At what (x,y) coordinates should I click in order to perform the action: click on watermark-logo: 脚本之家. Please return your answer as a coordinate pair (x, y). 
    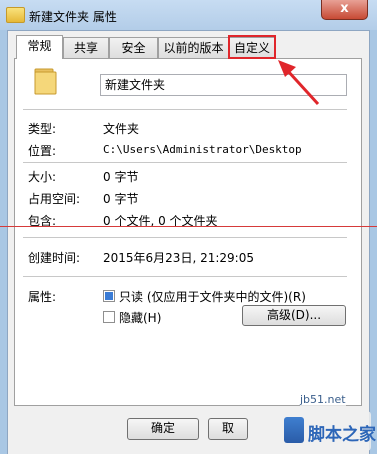
    Looking at the image, I should click on (328, 431).